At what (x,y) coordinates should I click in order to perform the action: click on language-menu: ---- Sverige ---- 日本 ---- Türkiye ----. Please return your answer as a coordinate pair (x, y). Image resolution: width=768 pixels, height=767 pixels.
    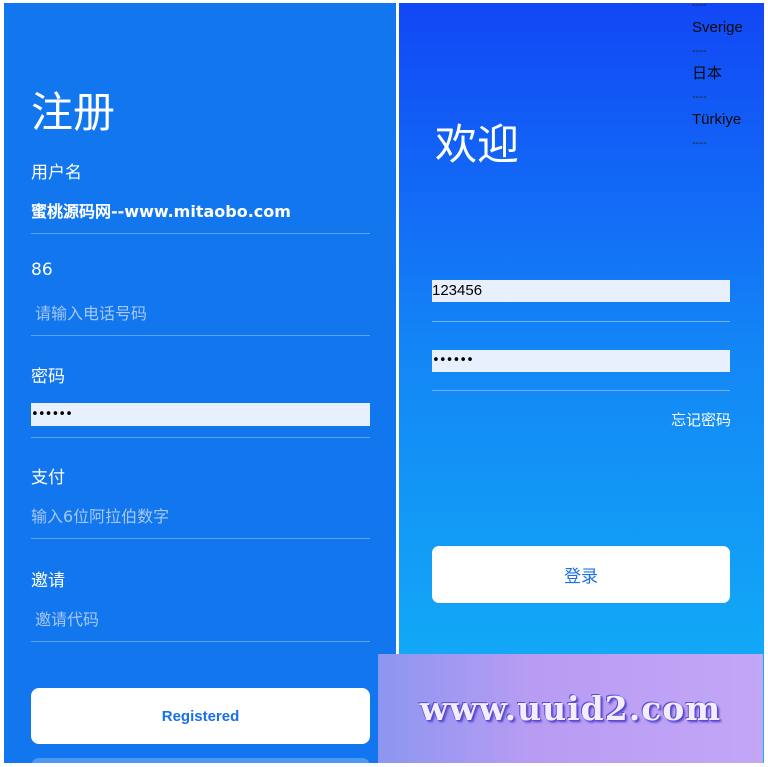
    Looking at the image, I should click on (728, 74).